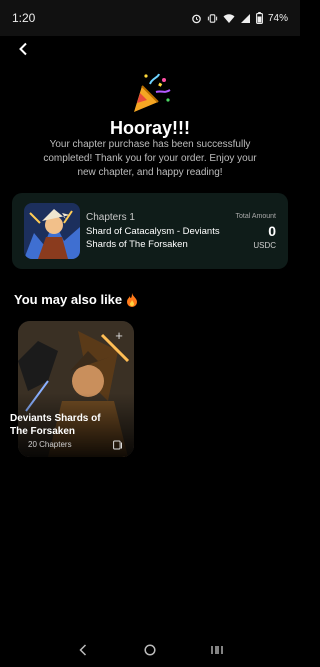 The image size is (320, 667). Describe the element at coordinates (132, 299) in the screenshot. I see `fire-icon` at that location.